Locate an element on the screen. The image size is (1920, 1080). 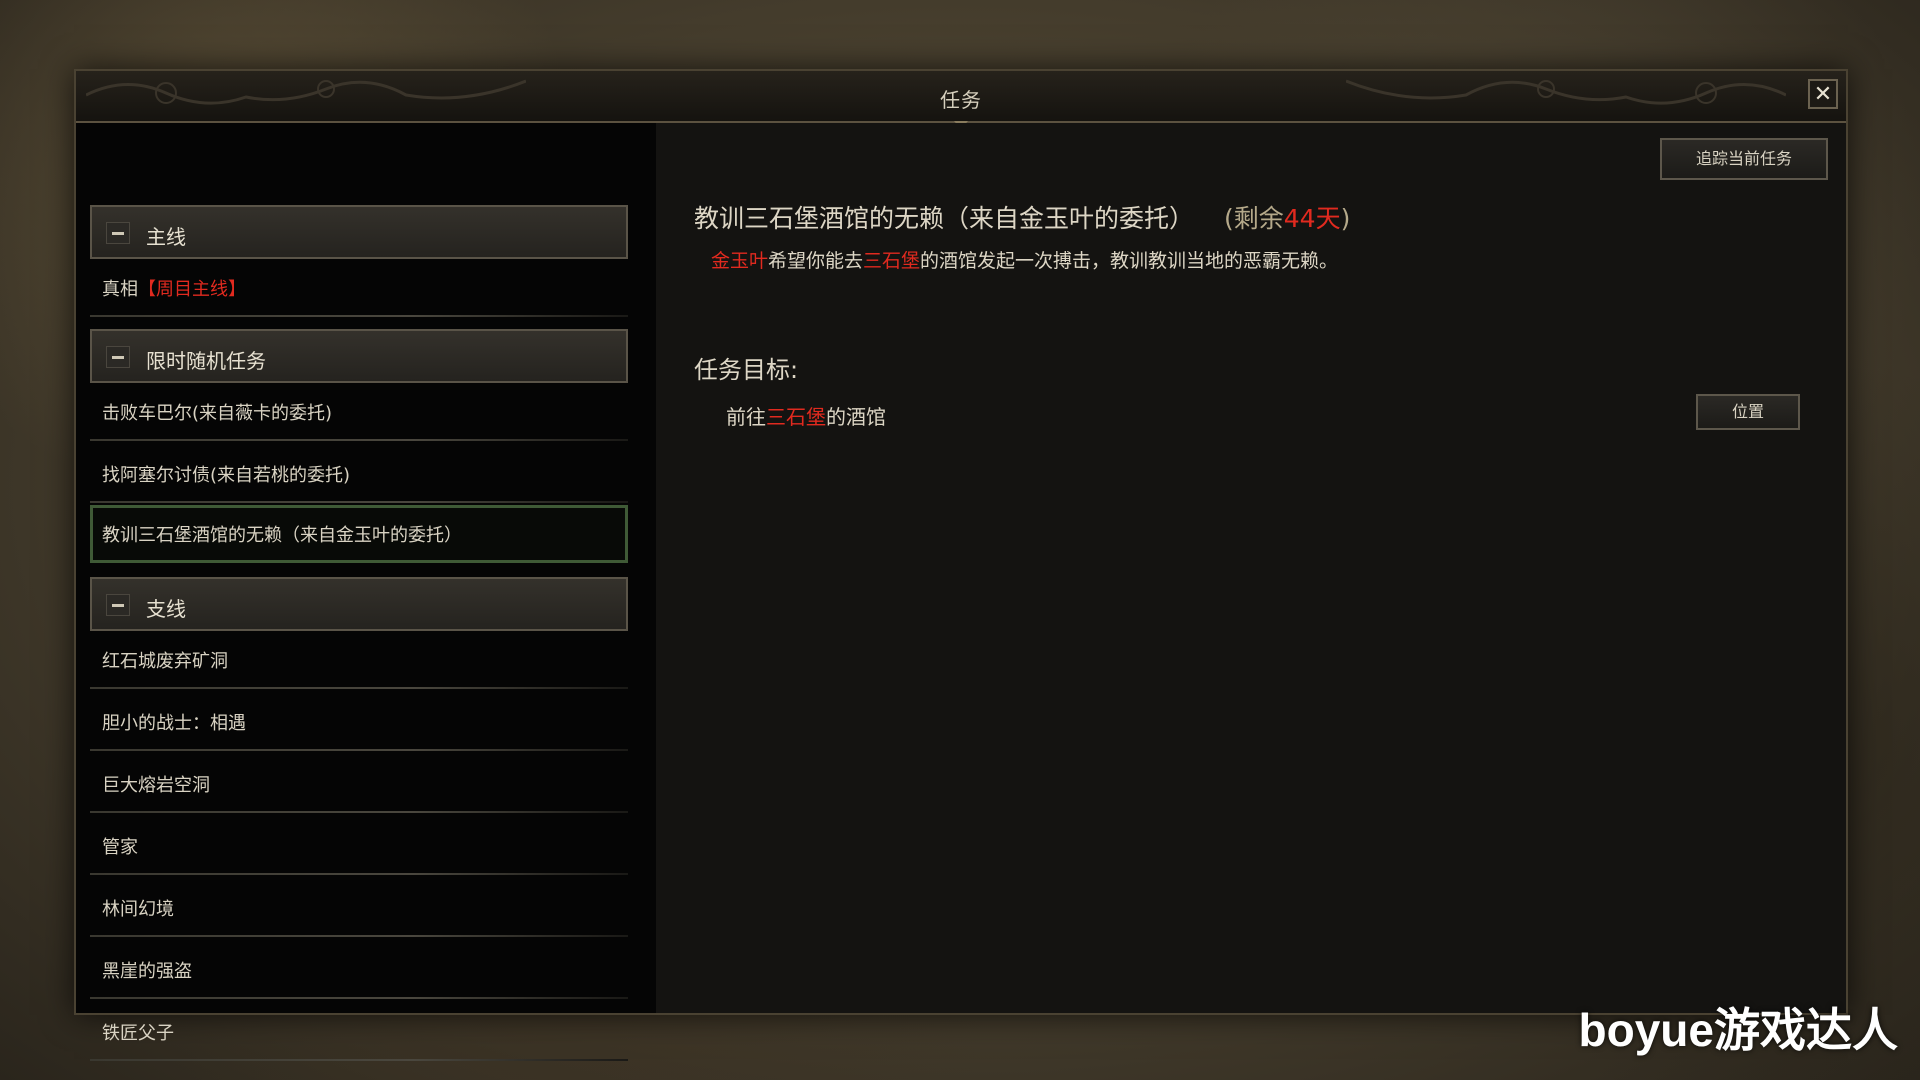
title-bar: 任务 ✕ is located at coordinates (961, 97).